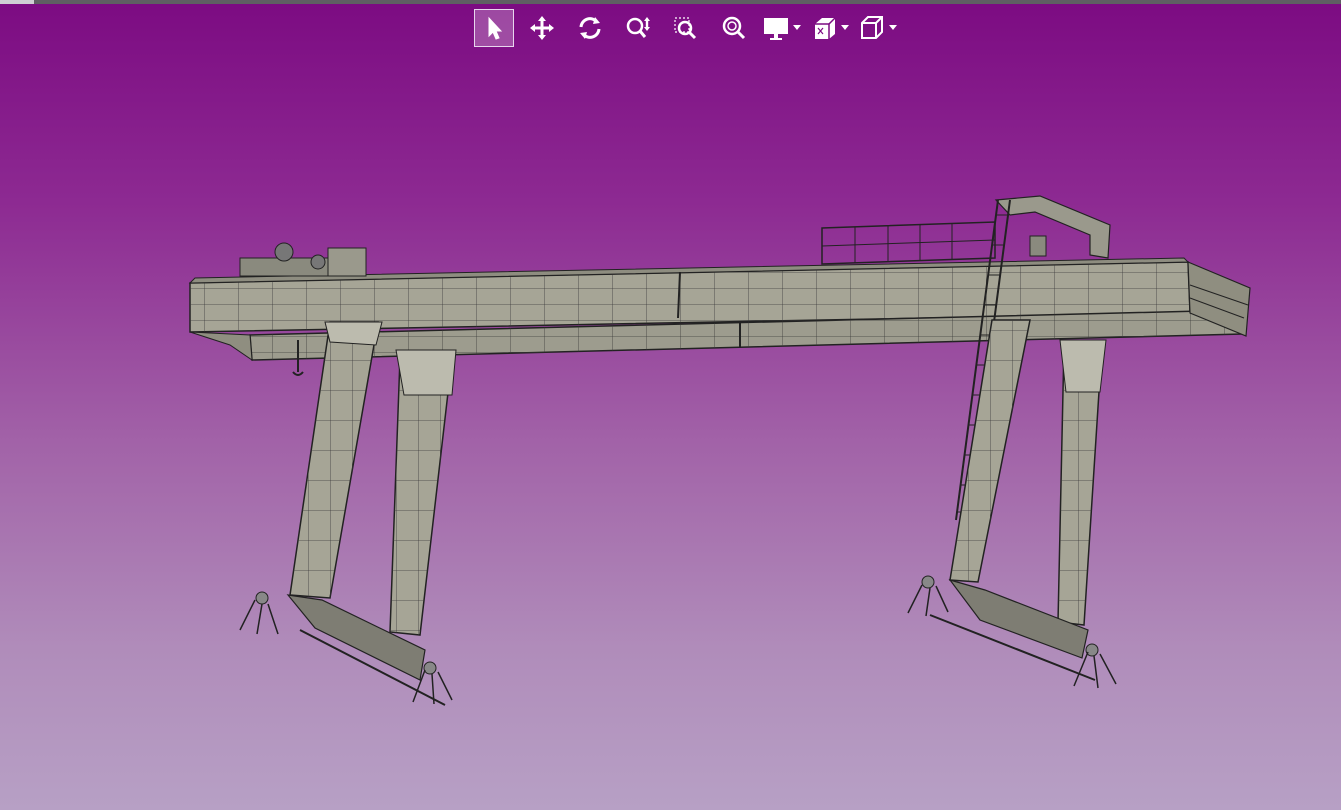 The height and width of the screenshot is (810, 1341). I want to click on cube-icon, so click(872, 27).